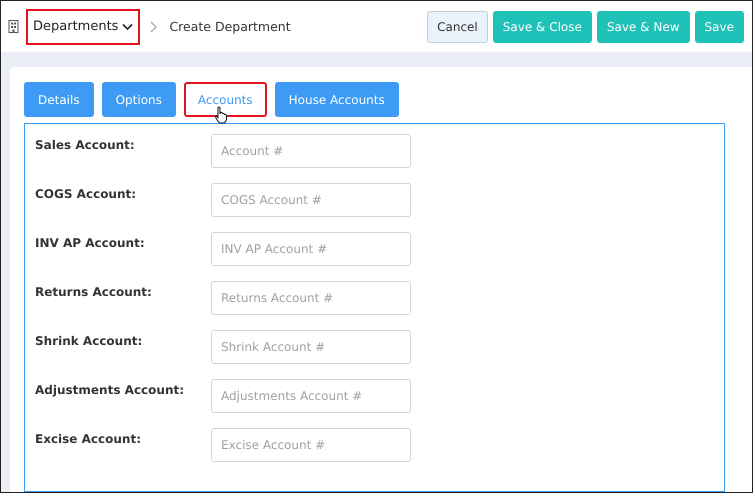 The image size is (753, 493). I want to click on input-field: Account #, so click(311, 151).